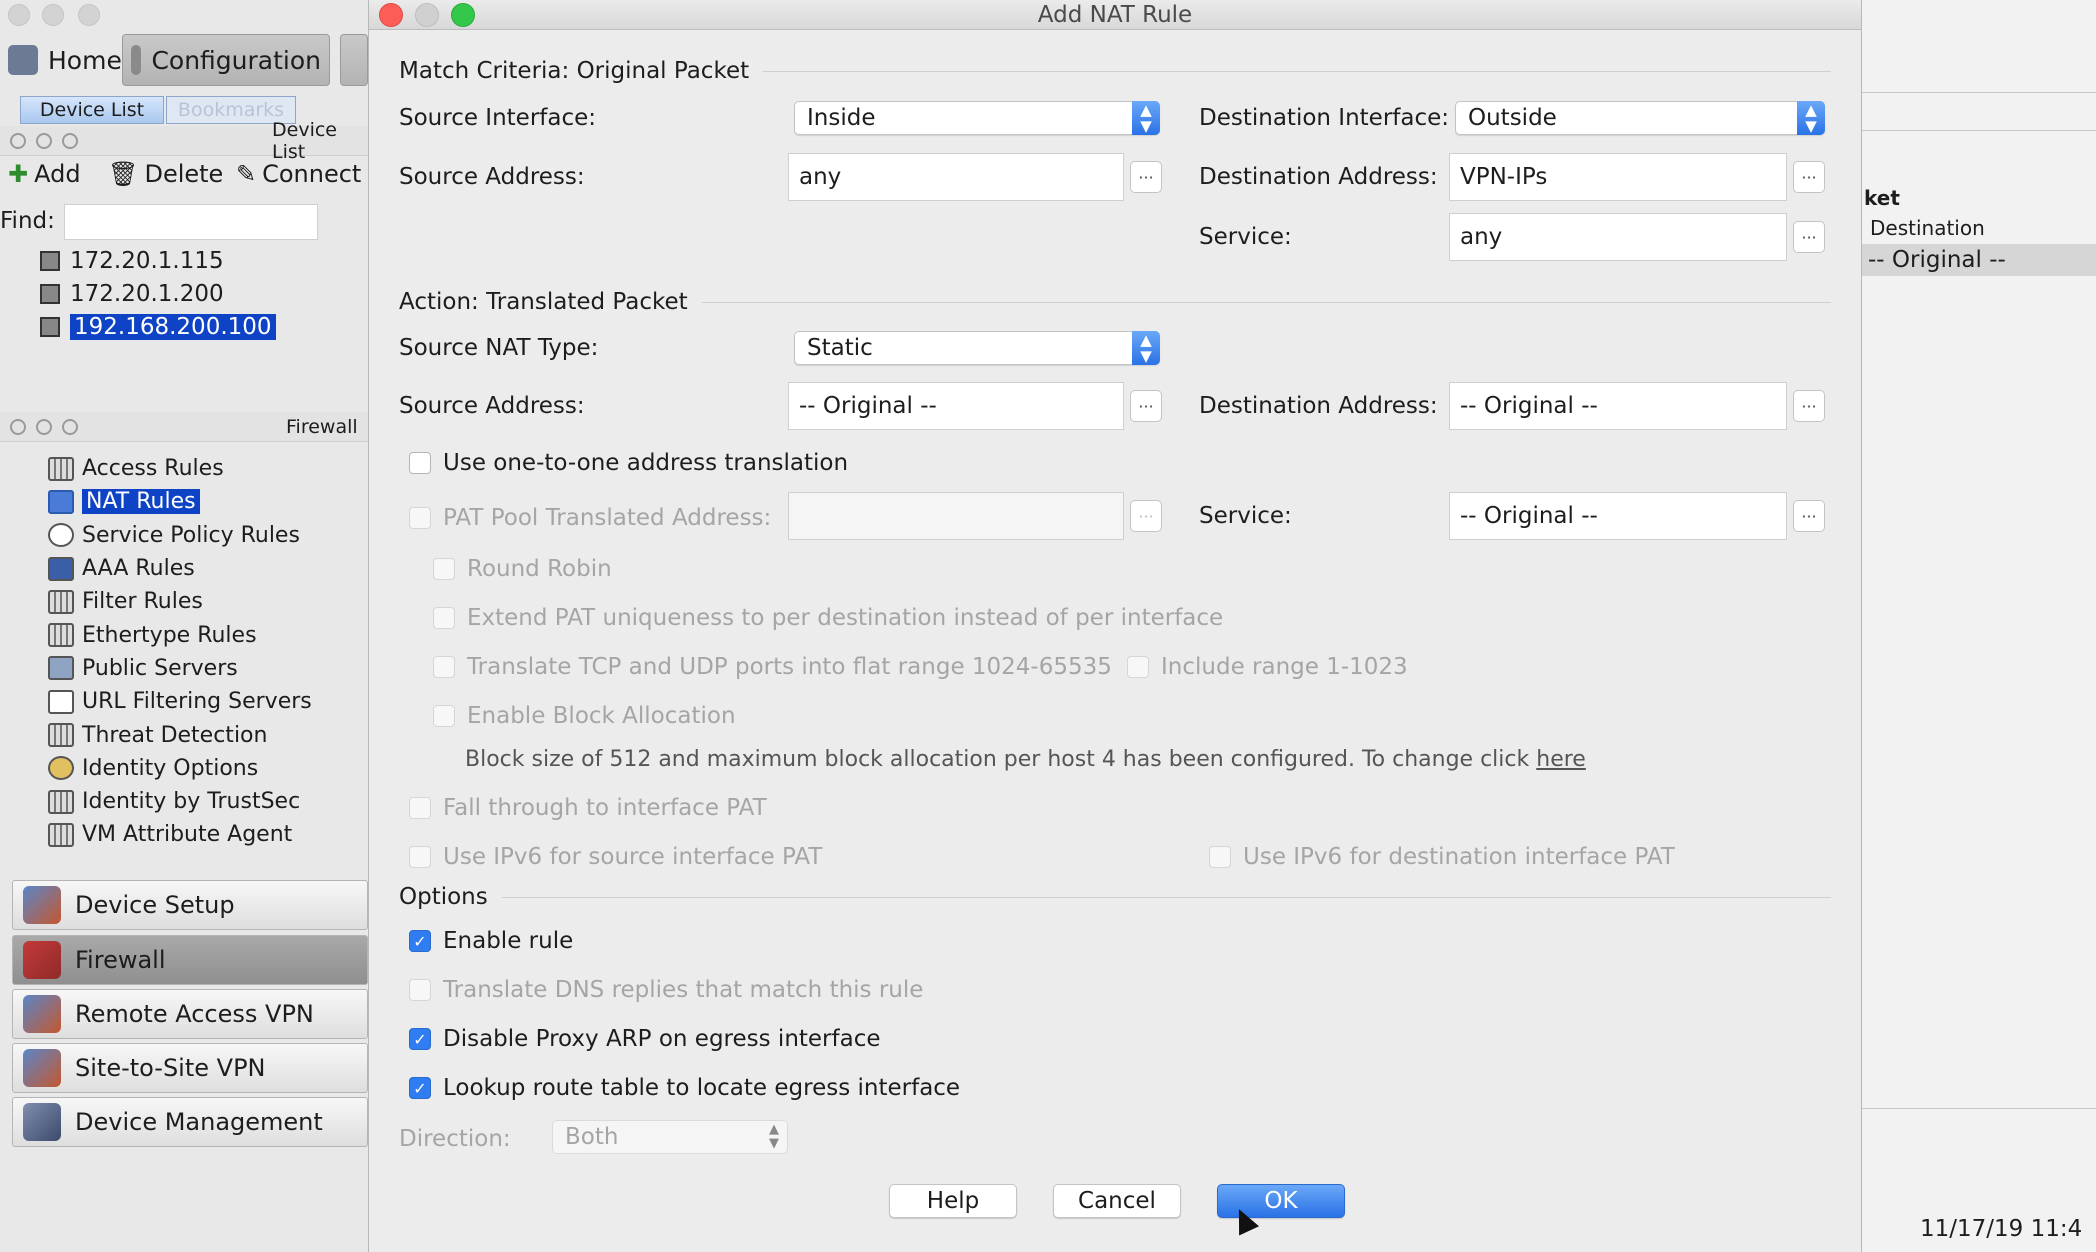 This screenshot has height=1252, width=2096. Describe the element at coordinates (590, 518) in the screenshot. I see `pat-pool-checkbox: PAT Pool Translated Address:` at that location.